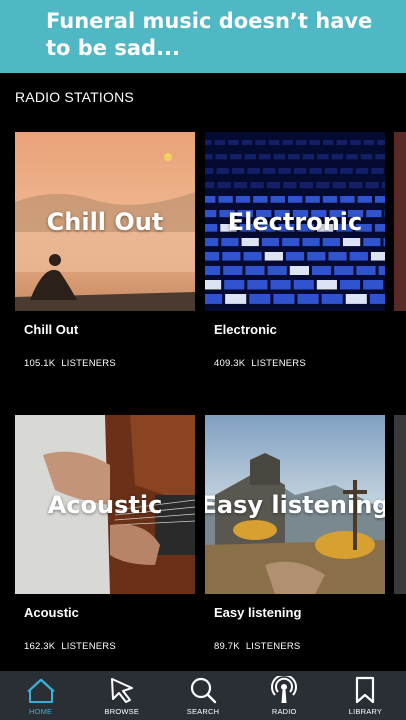 Image resolution: width=406 pixels, height=720 pixels. I want to click on station-name: Chill Out, so click(109, 329).